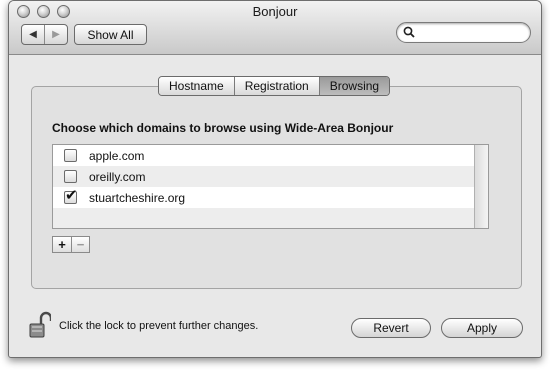  What do you see at coordinates (409, 32) in the screenshot?
I see `search-icon` at bounding box center [409, 32].